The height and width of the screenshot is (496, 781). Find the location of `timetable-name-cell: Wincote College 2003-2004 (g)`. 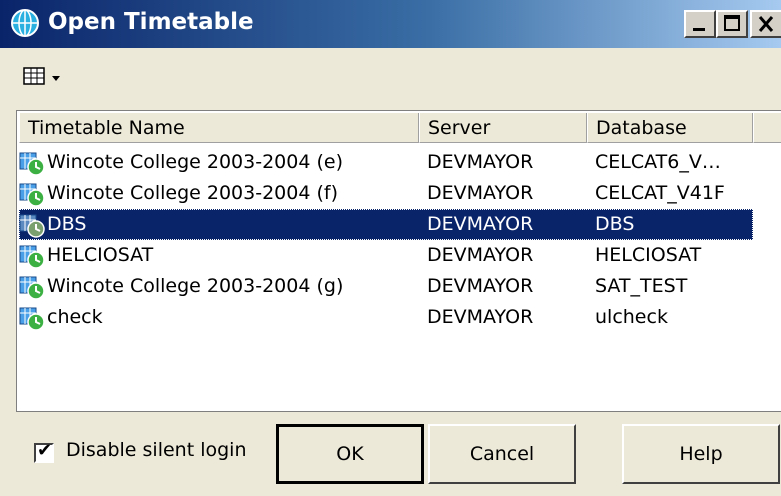

timetable-name-cell: Wincote College 2003-2004 (g) is located at coordinates (195, 286).